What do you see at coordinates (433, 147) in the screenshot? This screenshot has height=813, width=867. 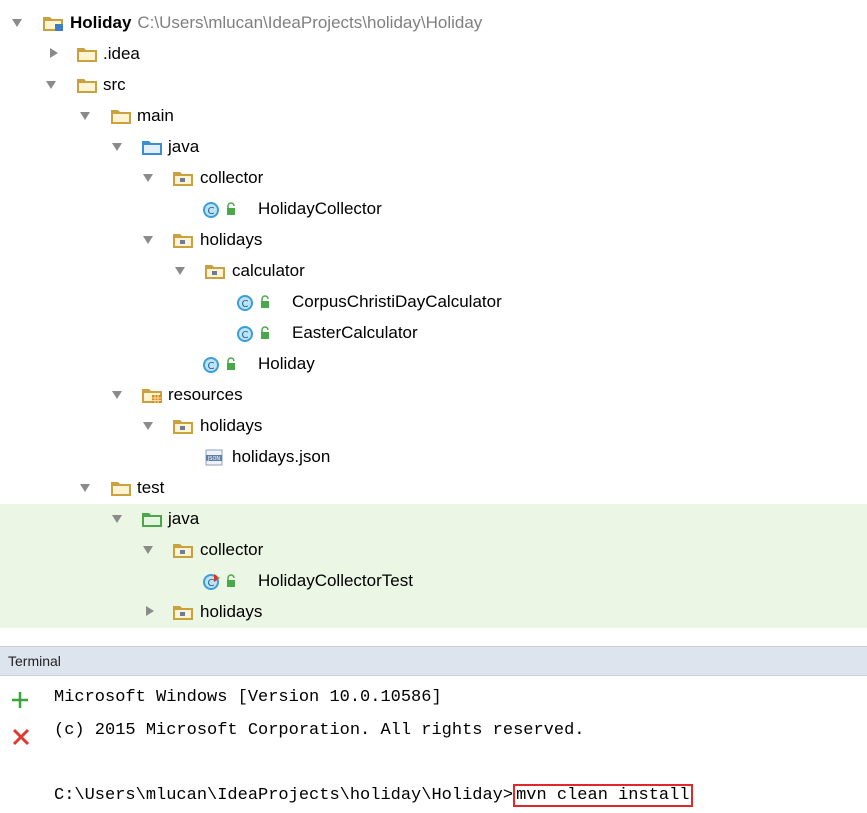 I see `tree-row-java-main: java` at bounding box center [433, 147].